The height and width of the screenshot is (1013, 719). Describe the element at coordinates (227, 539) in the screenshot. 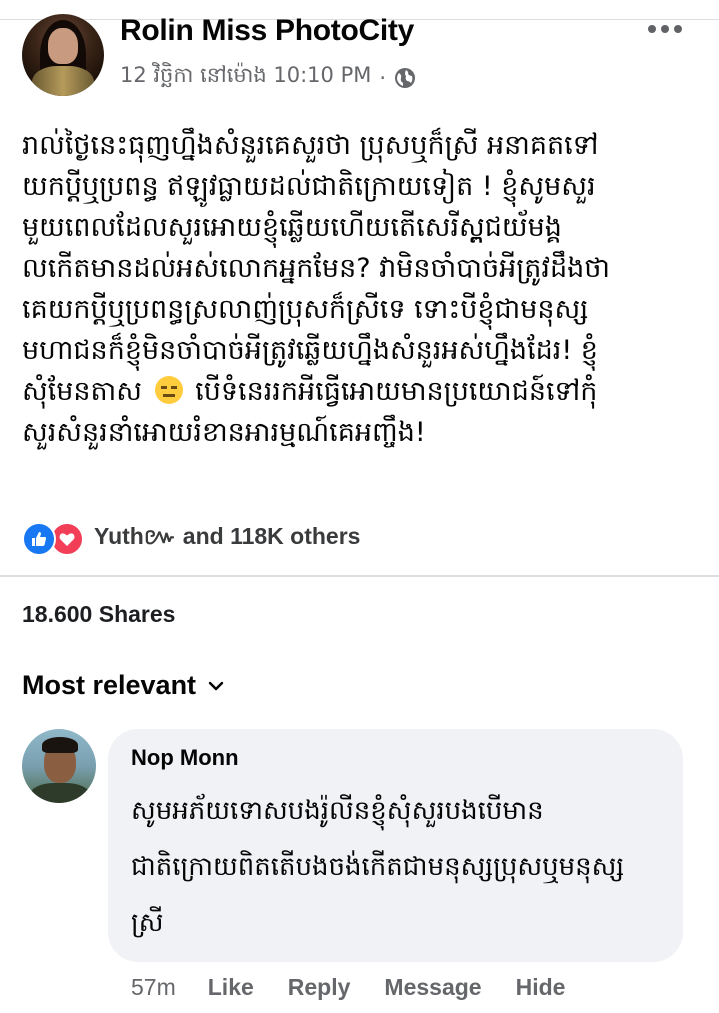

I see `reactions-count-text: Yuth៚ and 118K others` at that location.